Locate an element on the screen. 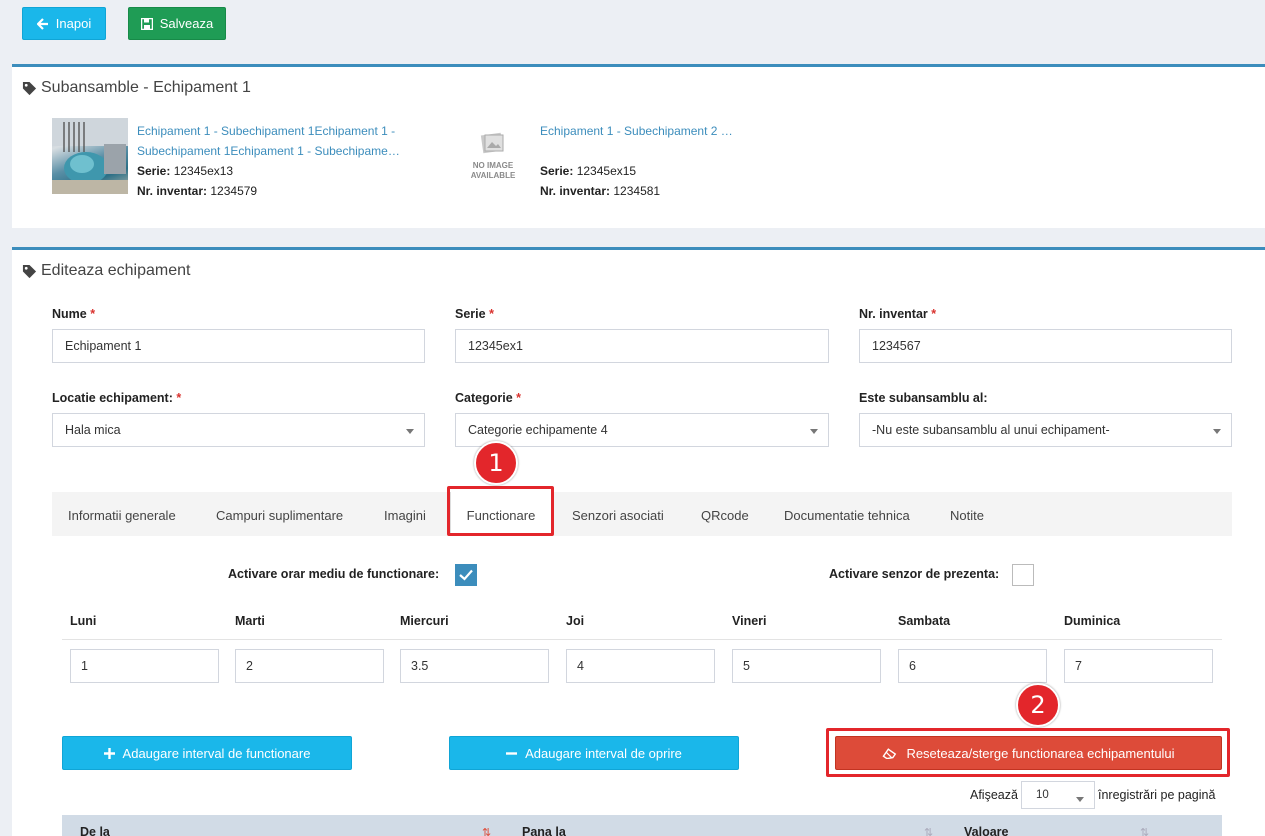  per-page-suffix: înregistrări pe pagină is located at coordinates (1157, 795).